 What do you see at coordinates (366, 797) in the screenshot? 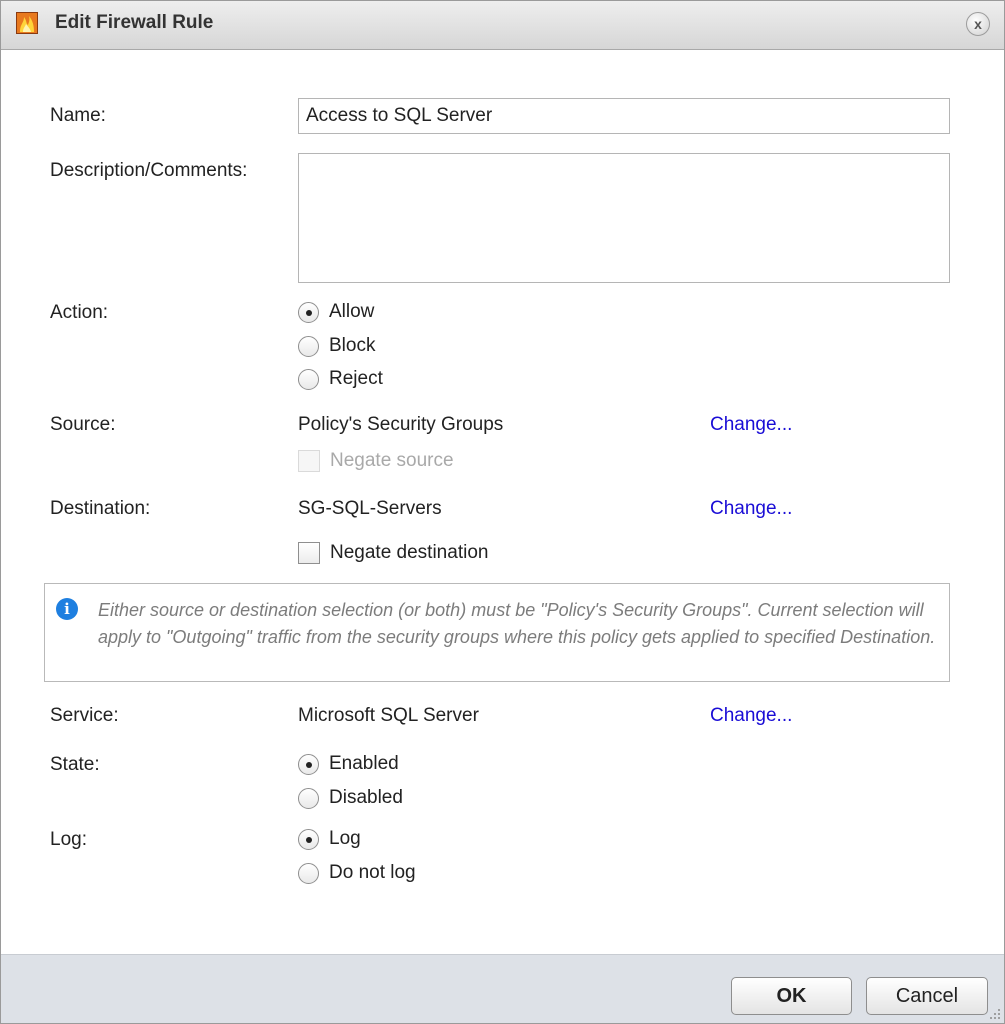
I see `disabled-label: Disabled` at bounding box center [366, 797].